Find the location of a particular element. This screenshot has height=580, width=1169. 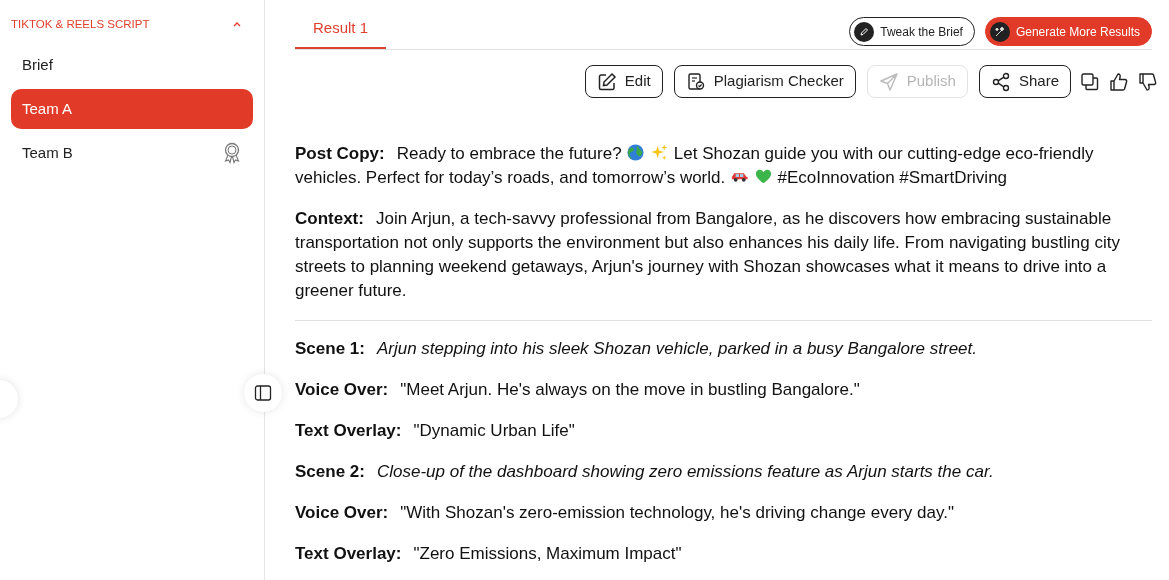

magic-wand-icon is located at coordinates (999, 31).